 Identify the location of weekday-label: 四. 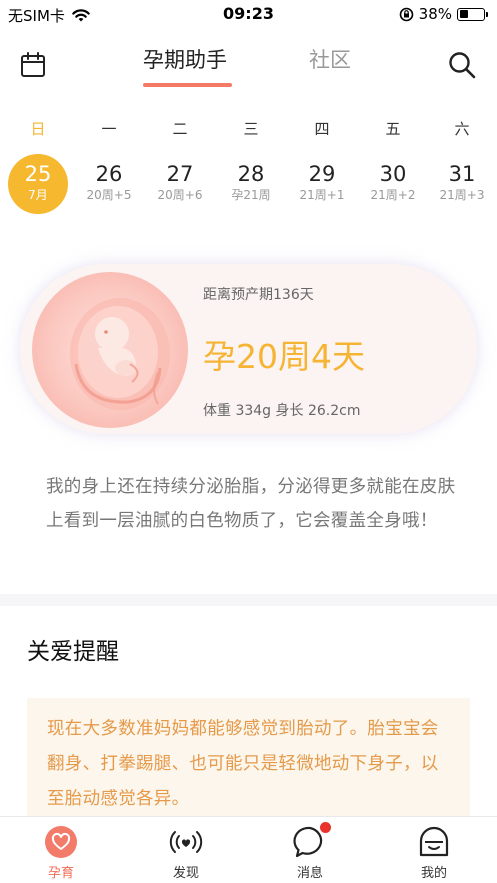
(322, 129).